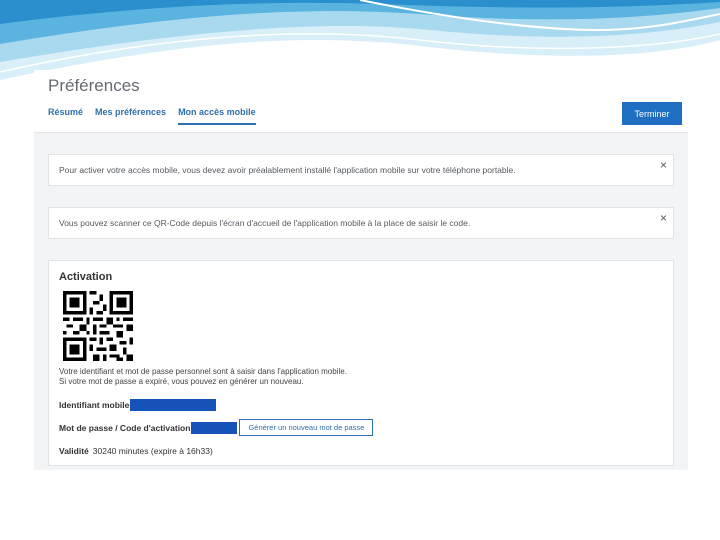  I want to click on generate-password-button: Générer un nouveau mot de passe, so click(306, 427).